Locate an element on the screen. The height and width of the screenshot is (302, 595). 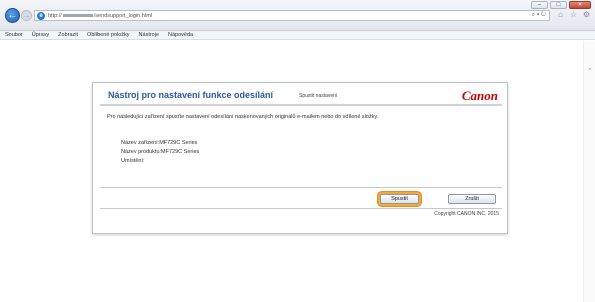
divider is located at coordinates (301, 187).